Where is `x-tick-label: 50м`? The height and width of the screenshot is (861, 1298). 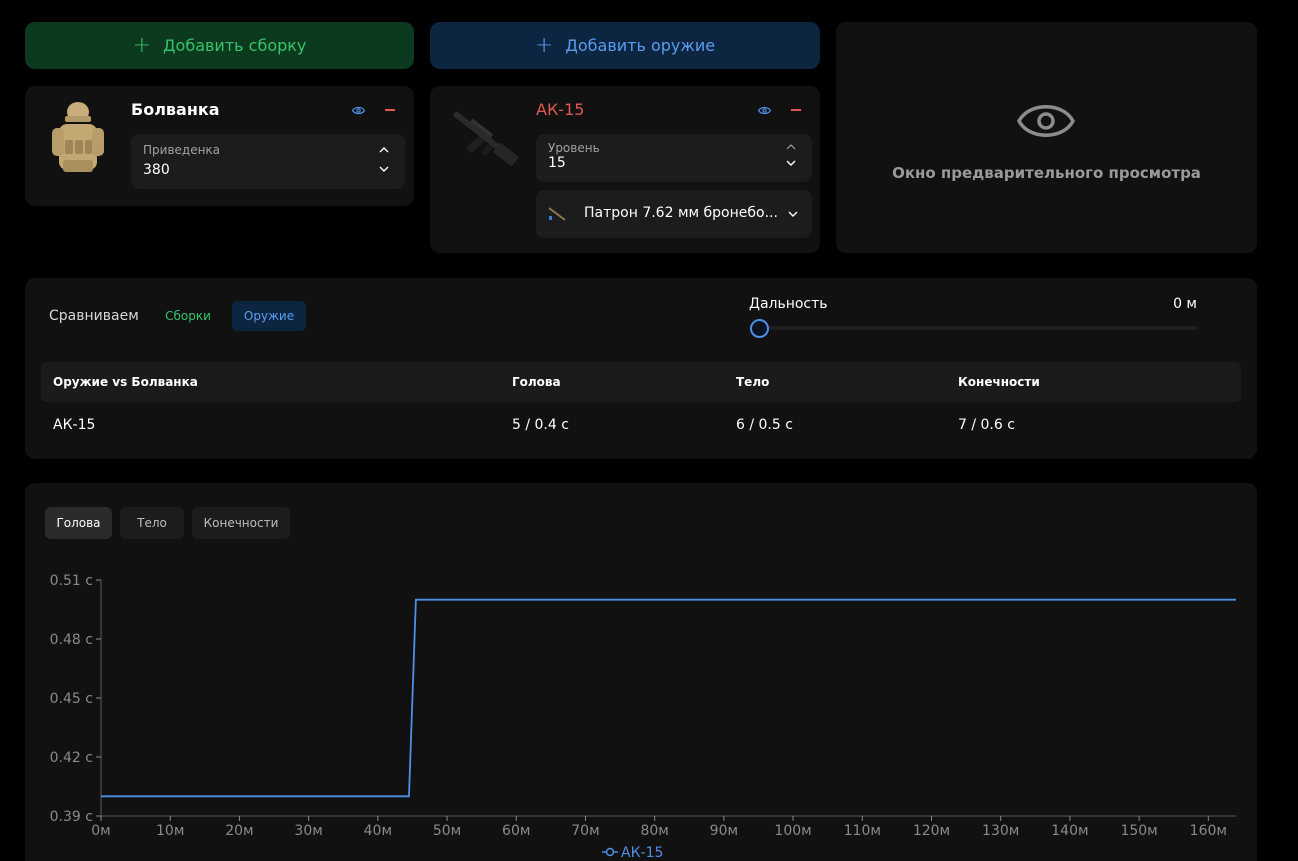
x-tick-label: 50м is located at coordinates (447, 831).